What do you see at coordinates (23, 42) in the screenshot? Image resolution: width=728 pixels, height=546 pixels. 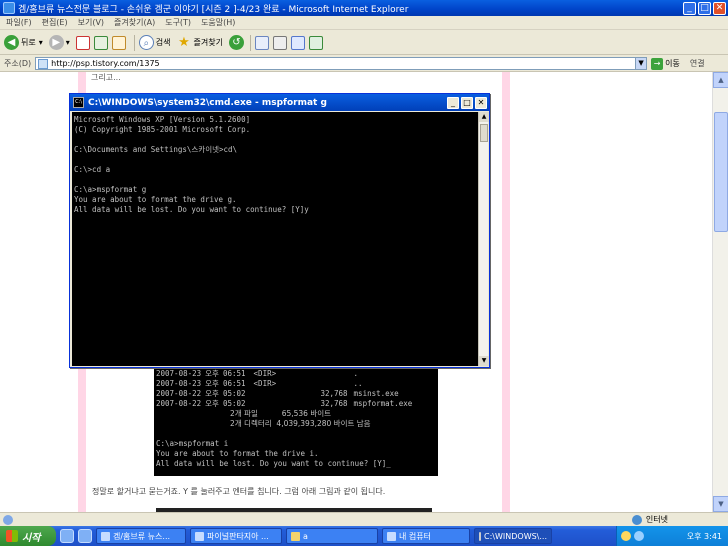 I see `back-button: ◀ 뒤로 ▾` at bounding box center [23, 42].